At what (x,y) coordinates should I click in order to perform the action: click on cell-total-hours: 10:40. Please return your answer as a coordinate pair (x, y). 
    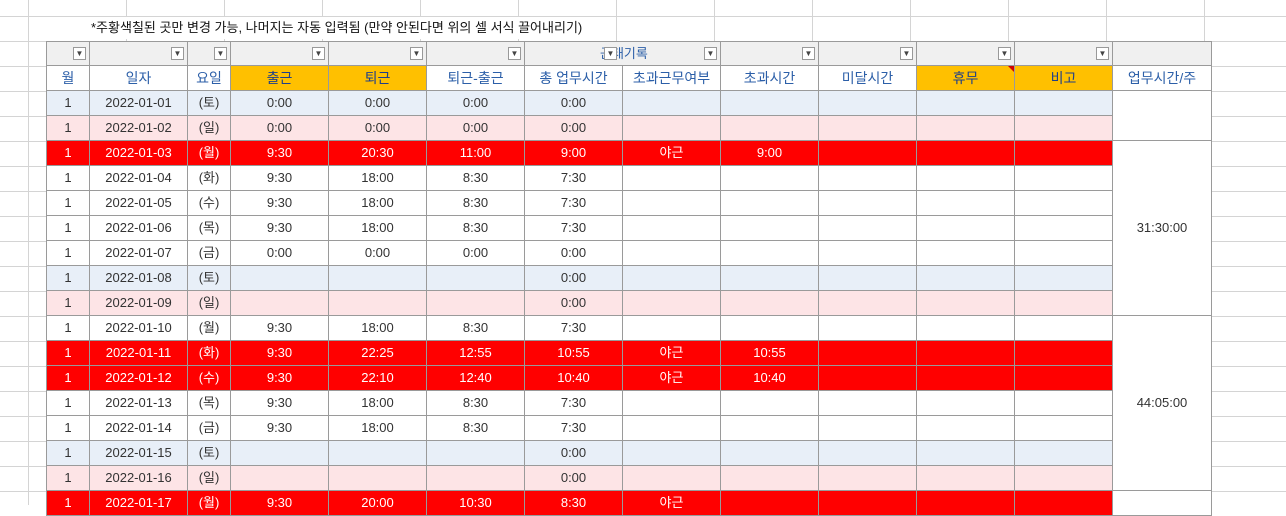
    Looking at the image, I should click on (573, 378).